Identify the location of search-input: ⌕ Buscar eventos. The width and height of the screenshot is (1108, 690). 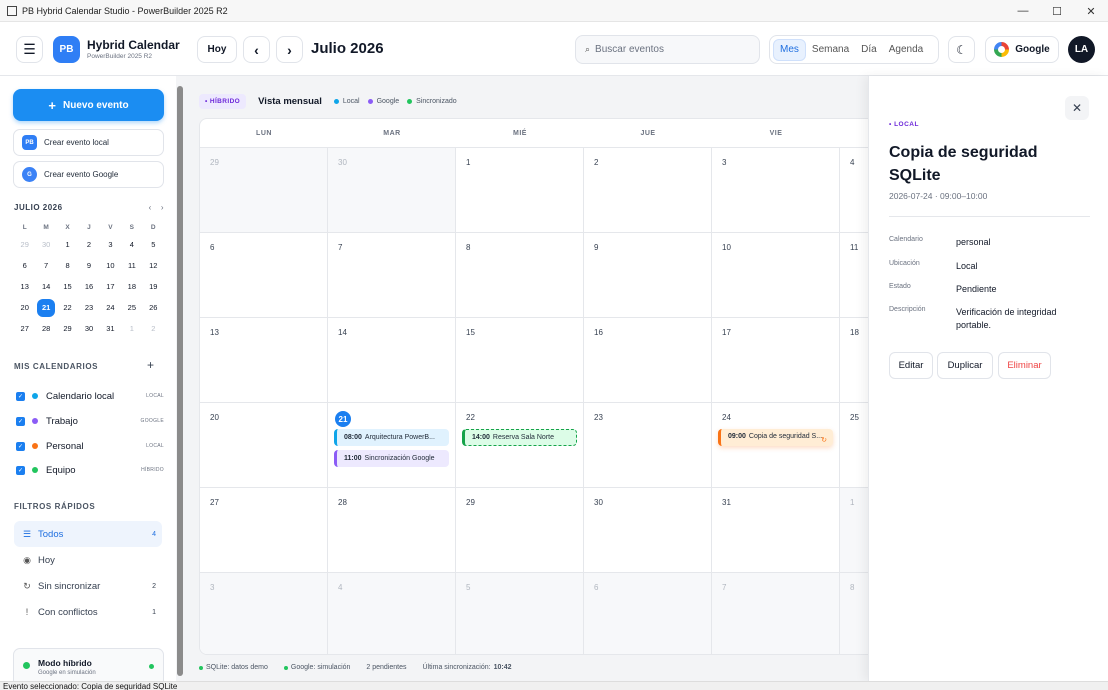
(667, 49).